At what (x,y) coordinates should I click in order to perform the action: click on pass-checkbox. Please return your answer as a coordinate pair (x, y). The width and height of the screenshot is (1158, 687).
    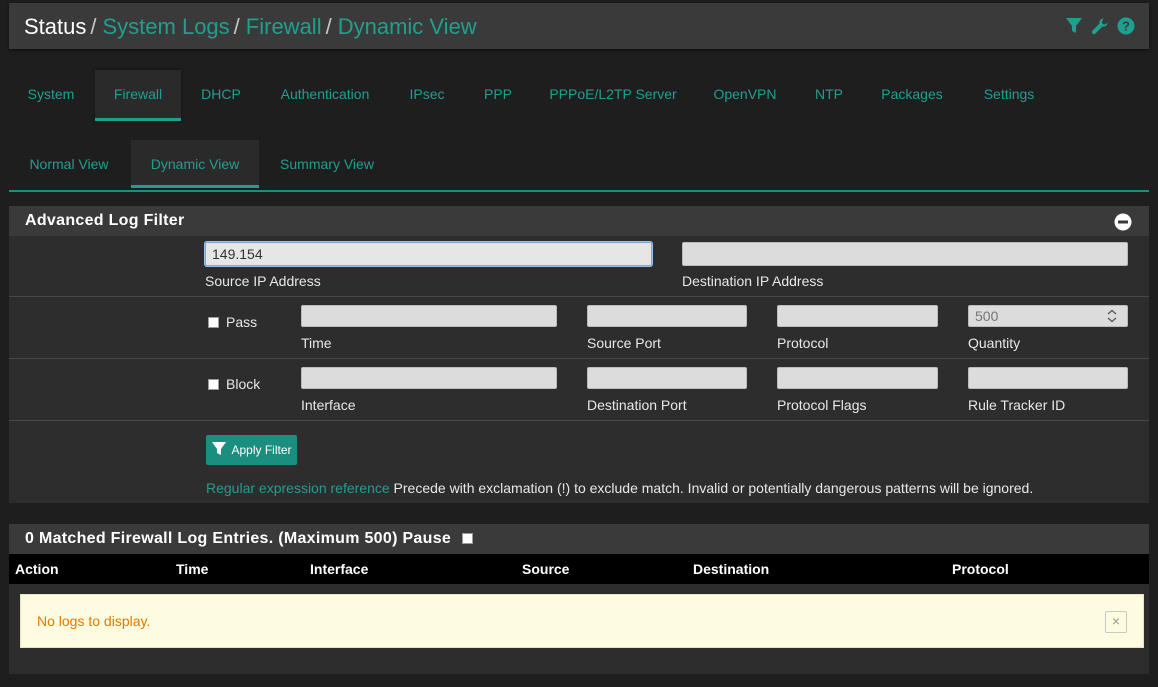
    Looking at the image, I should click on (213, 322).